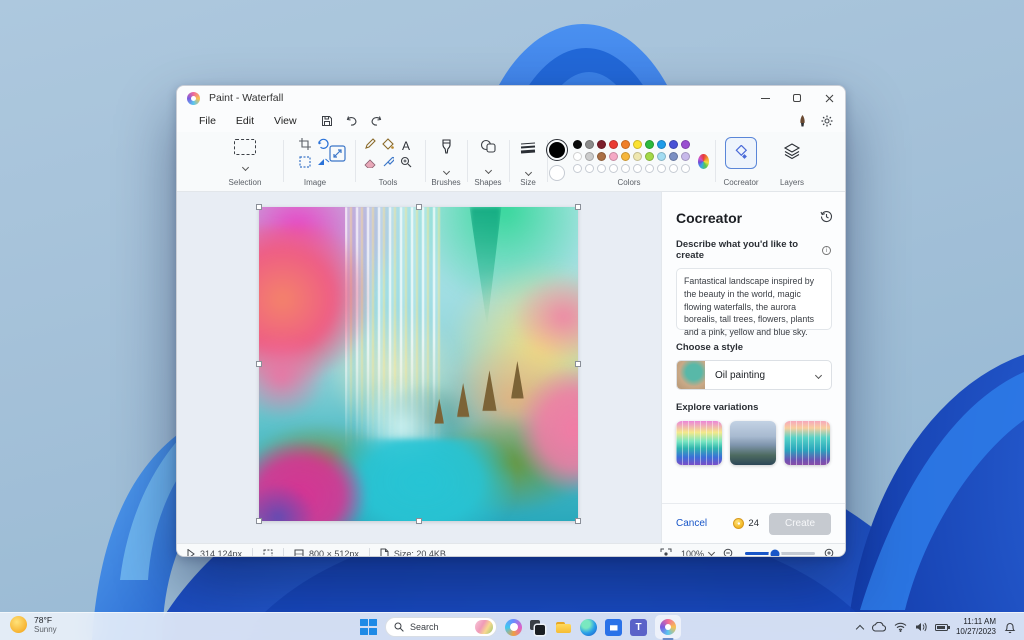 The image size is (1024, 640). I want to click on menu-view: View, so click(285, 121).